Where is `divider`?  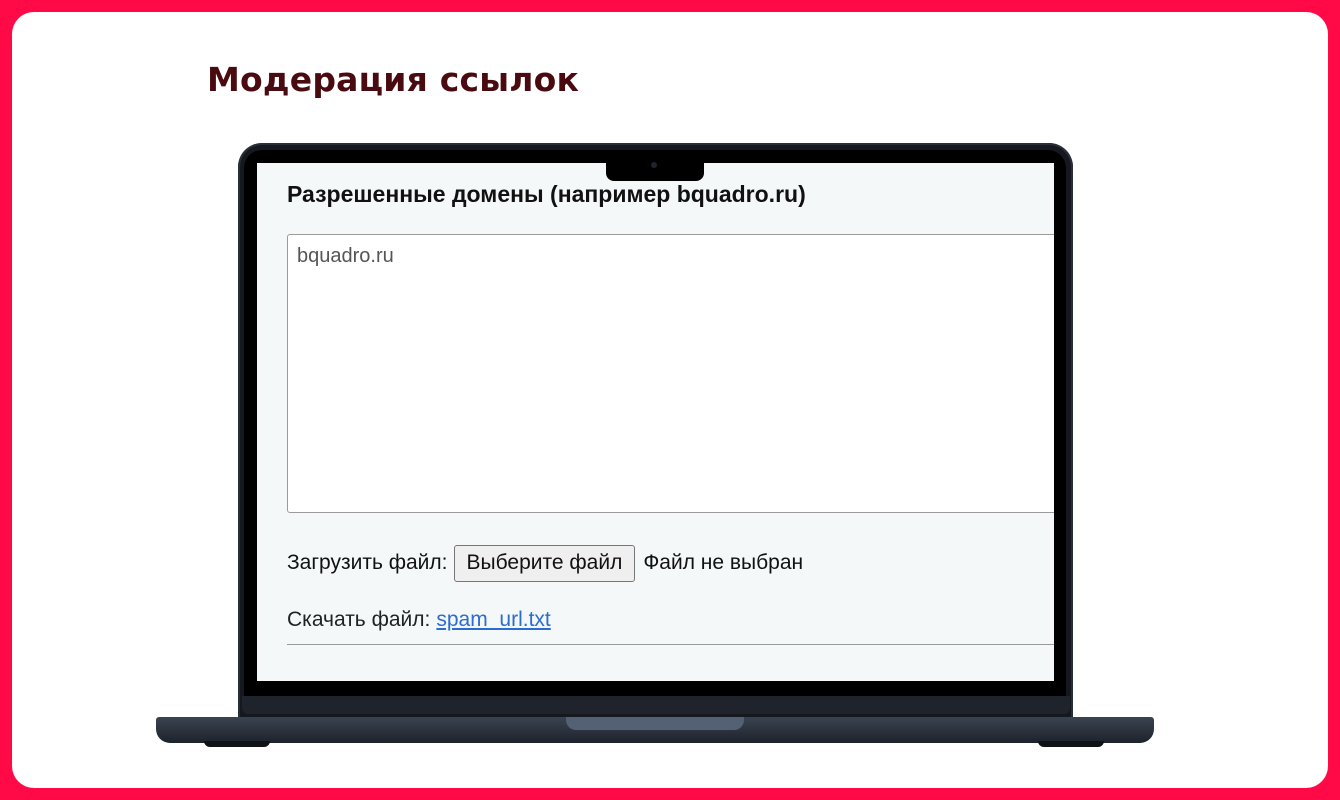 divider is located at coordinates (670, 644).